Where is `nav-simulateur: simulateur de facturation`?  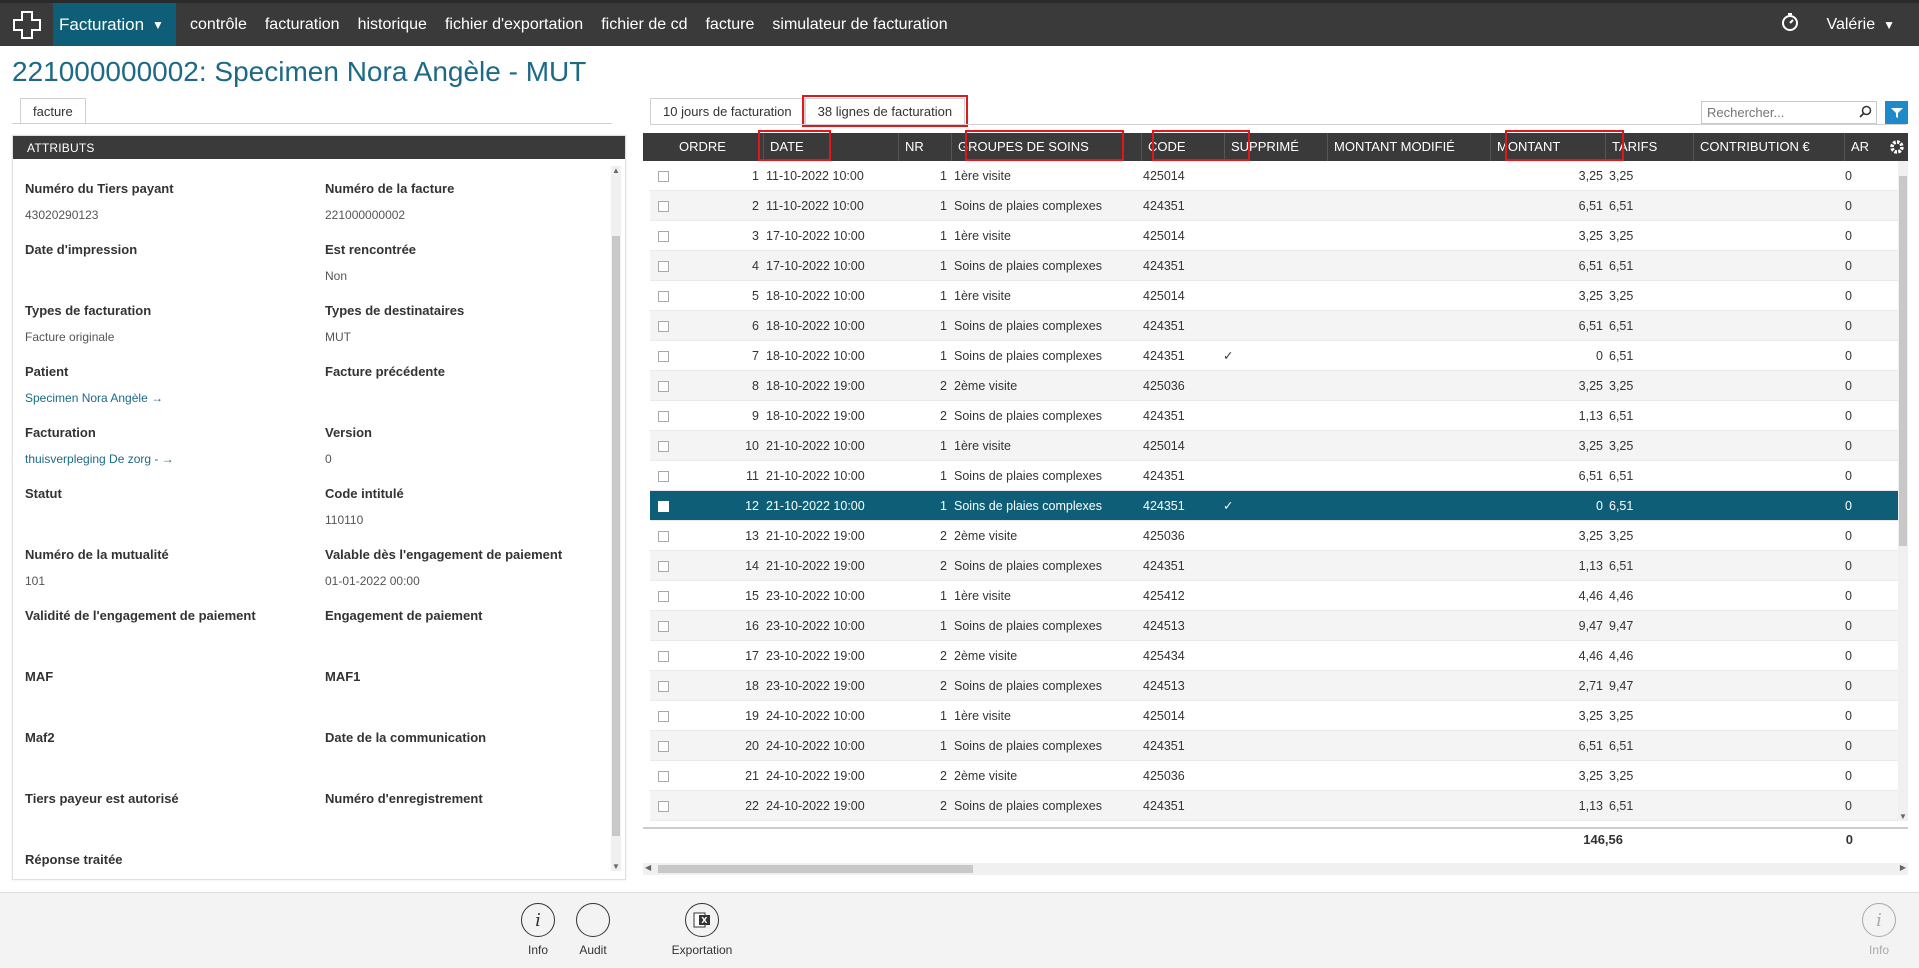
nav-simulateur: simulateur de facturation is located at coordinates (859, 25).